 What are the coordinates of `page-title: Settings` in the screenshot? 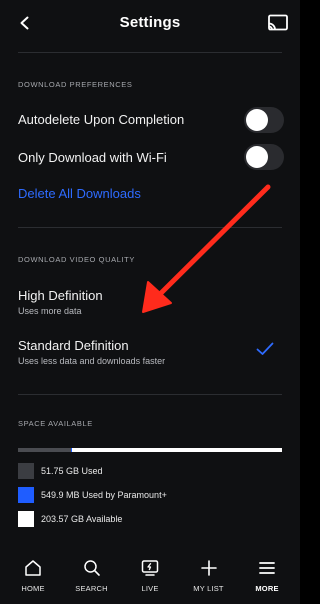 It's located at (150, 22).